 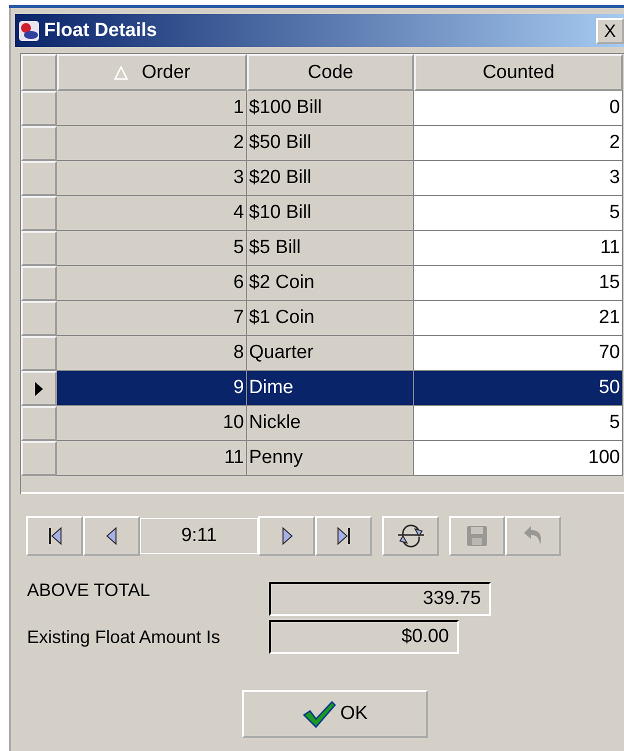 I want to click on table-cell: $50 Bill, so click(x=330, y=143).